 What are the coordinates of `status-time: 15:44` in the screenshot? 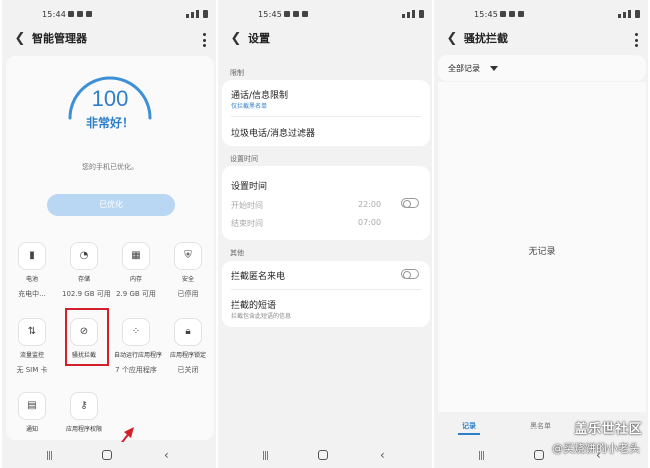 It's located at (54, 14).